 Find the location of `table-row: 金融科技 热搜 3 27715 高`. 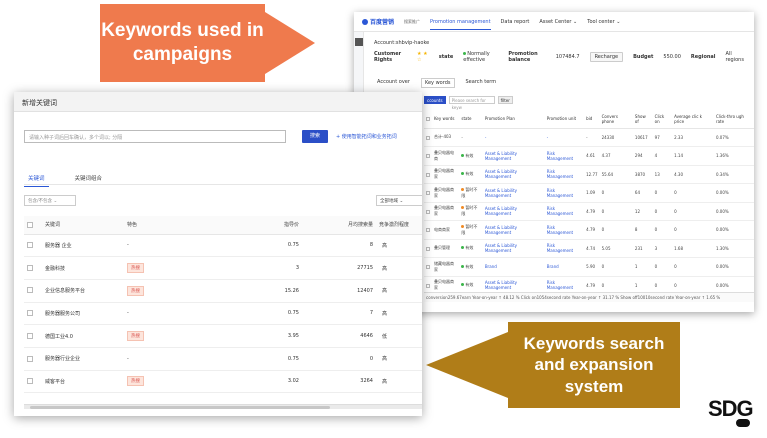

table-row: 金融科技 热搜 3 27715 高 is located at coordinates (223, 268).